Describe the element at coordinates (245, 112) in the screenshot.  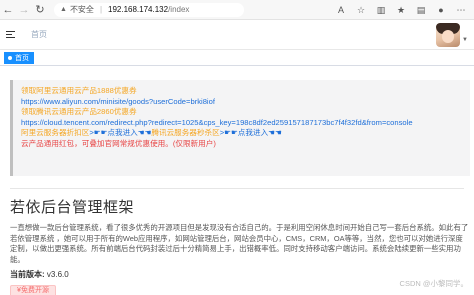
I see `promo-tencent-title: 领取腾讯云通用云产品2860优惠券` at that location.